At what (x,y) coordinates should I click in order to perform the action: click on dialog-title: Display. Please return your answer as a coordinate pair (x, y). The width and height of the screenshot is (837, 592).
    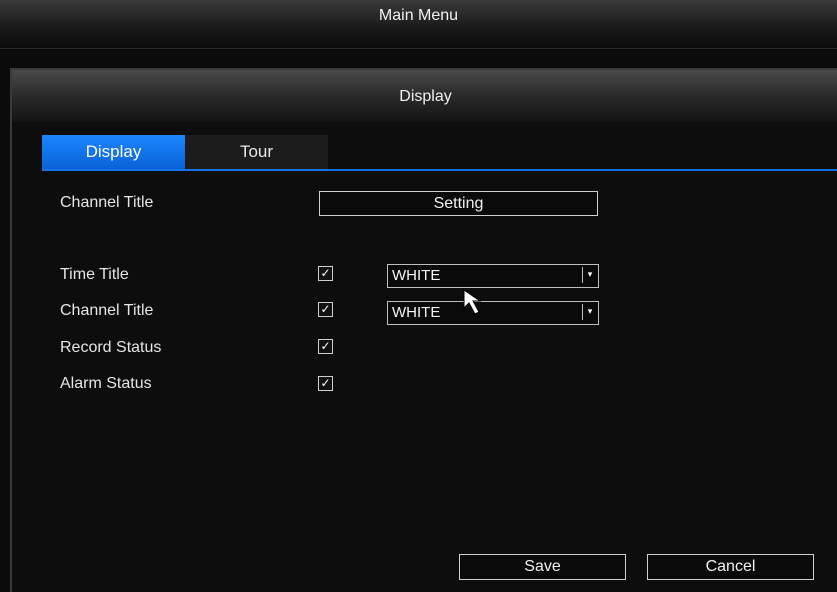
    Looking at the image, I should click on (425, 96).